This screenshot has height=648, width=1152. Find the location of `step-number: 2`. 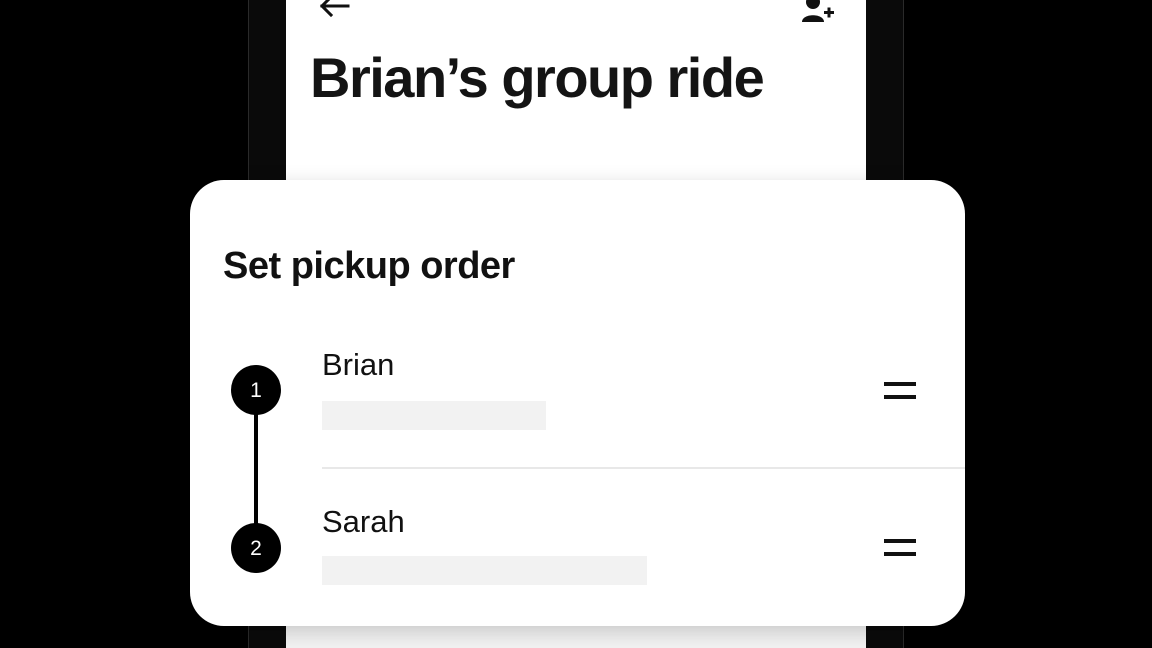

step-number: 2 is located at coordinates (256, 548).